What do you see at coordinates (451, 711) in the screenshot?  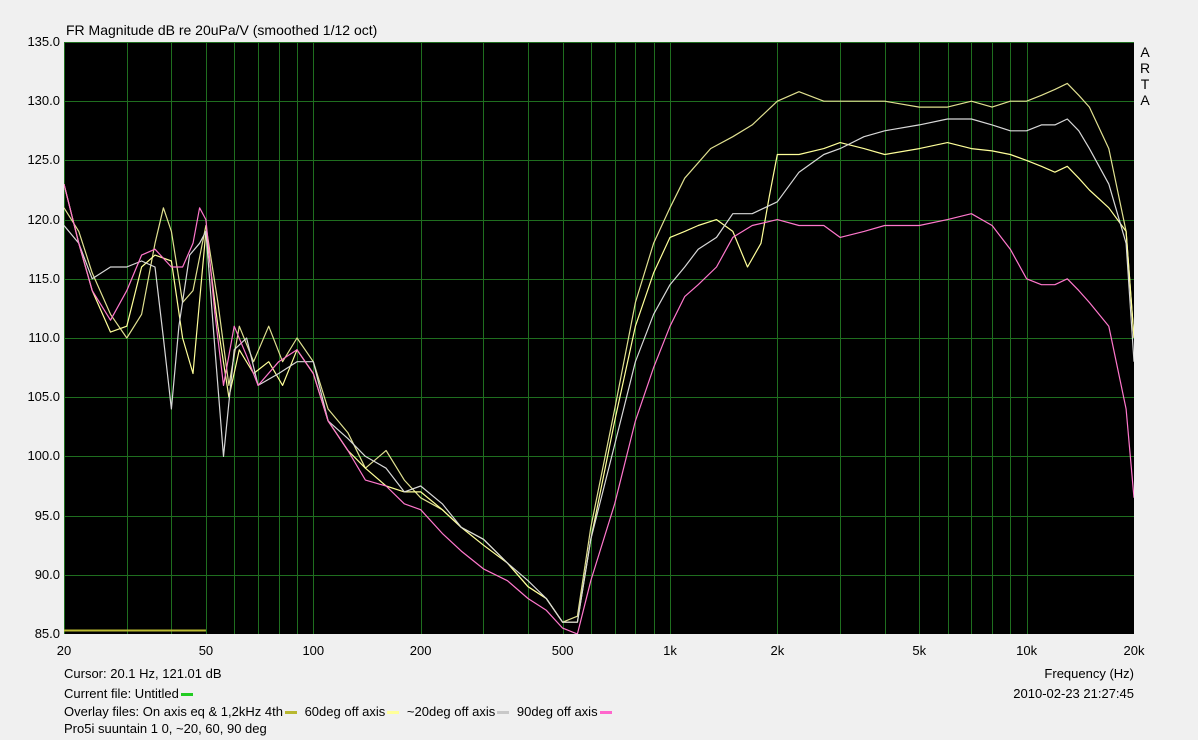 I see `overlay-name: ~20deg off axis` at bounding box center [451, 711].